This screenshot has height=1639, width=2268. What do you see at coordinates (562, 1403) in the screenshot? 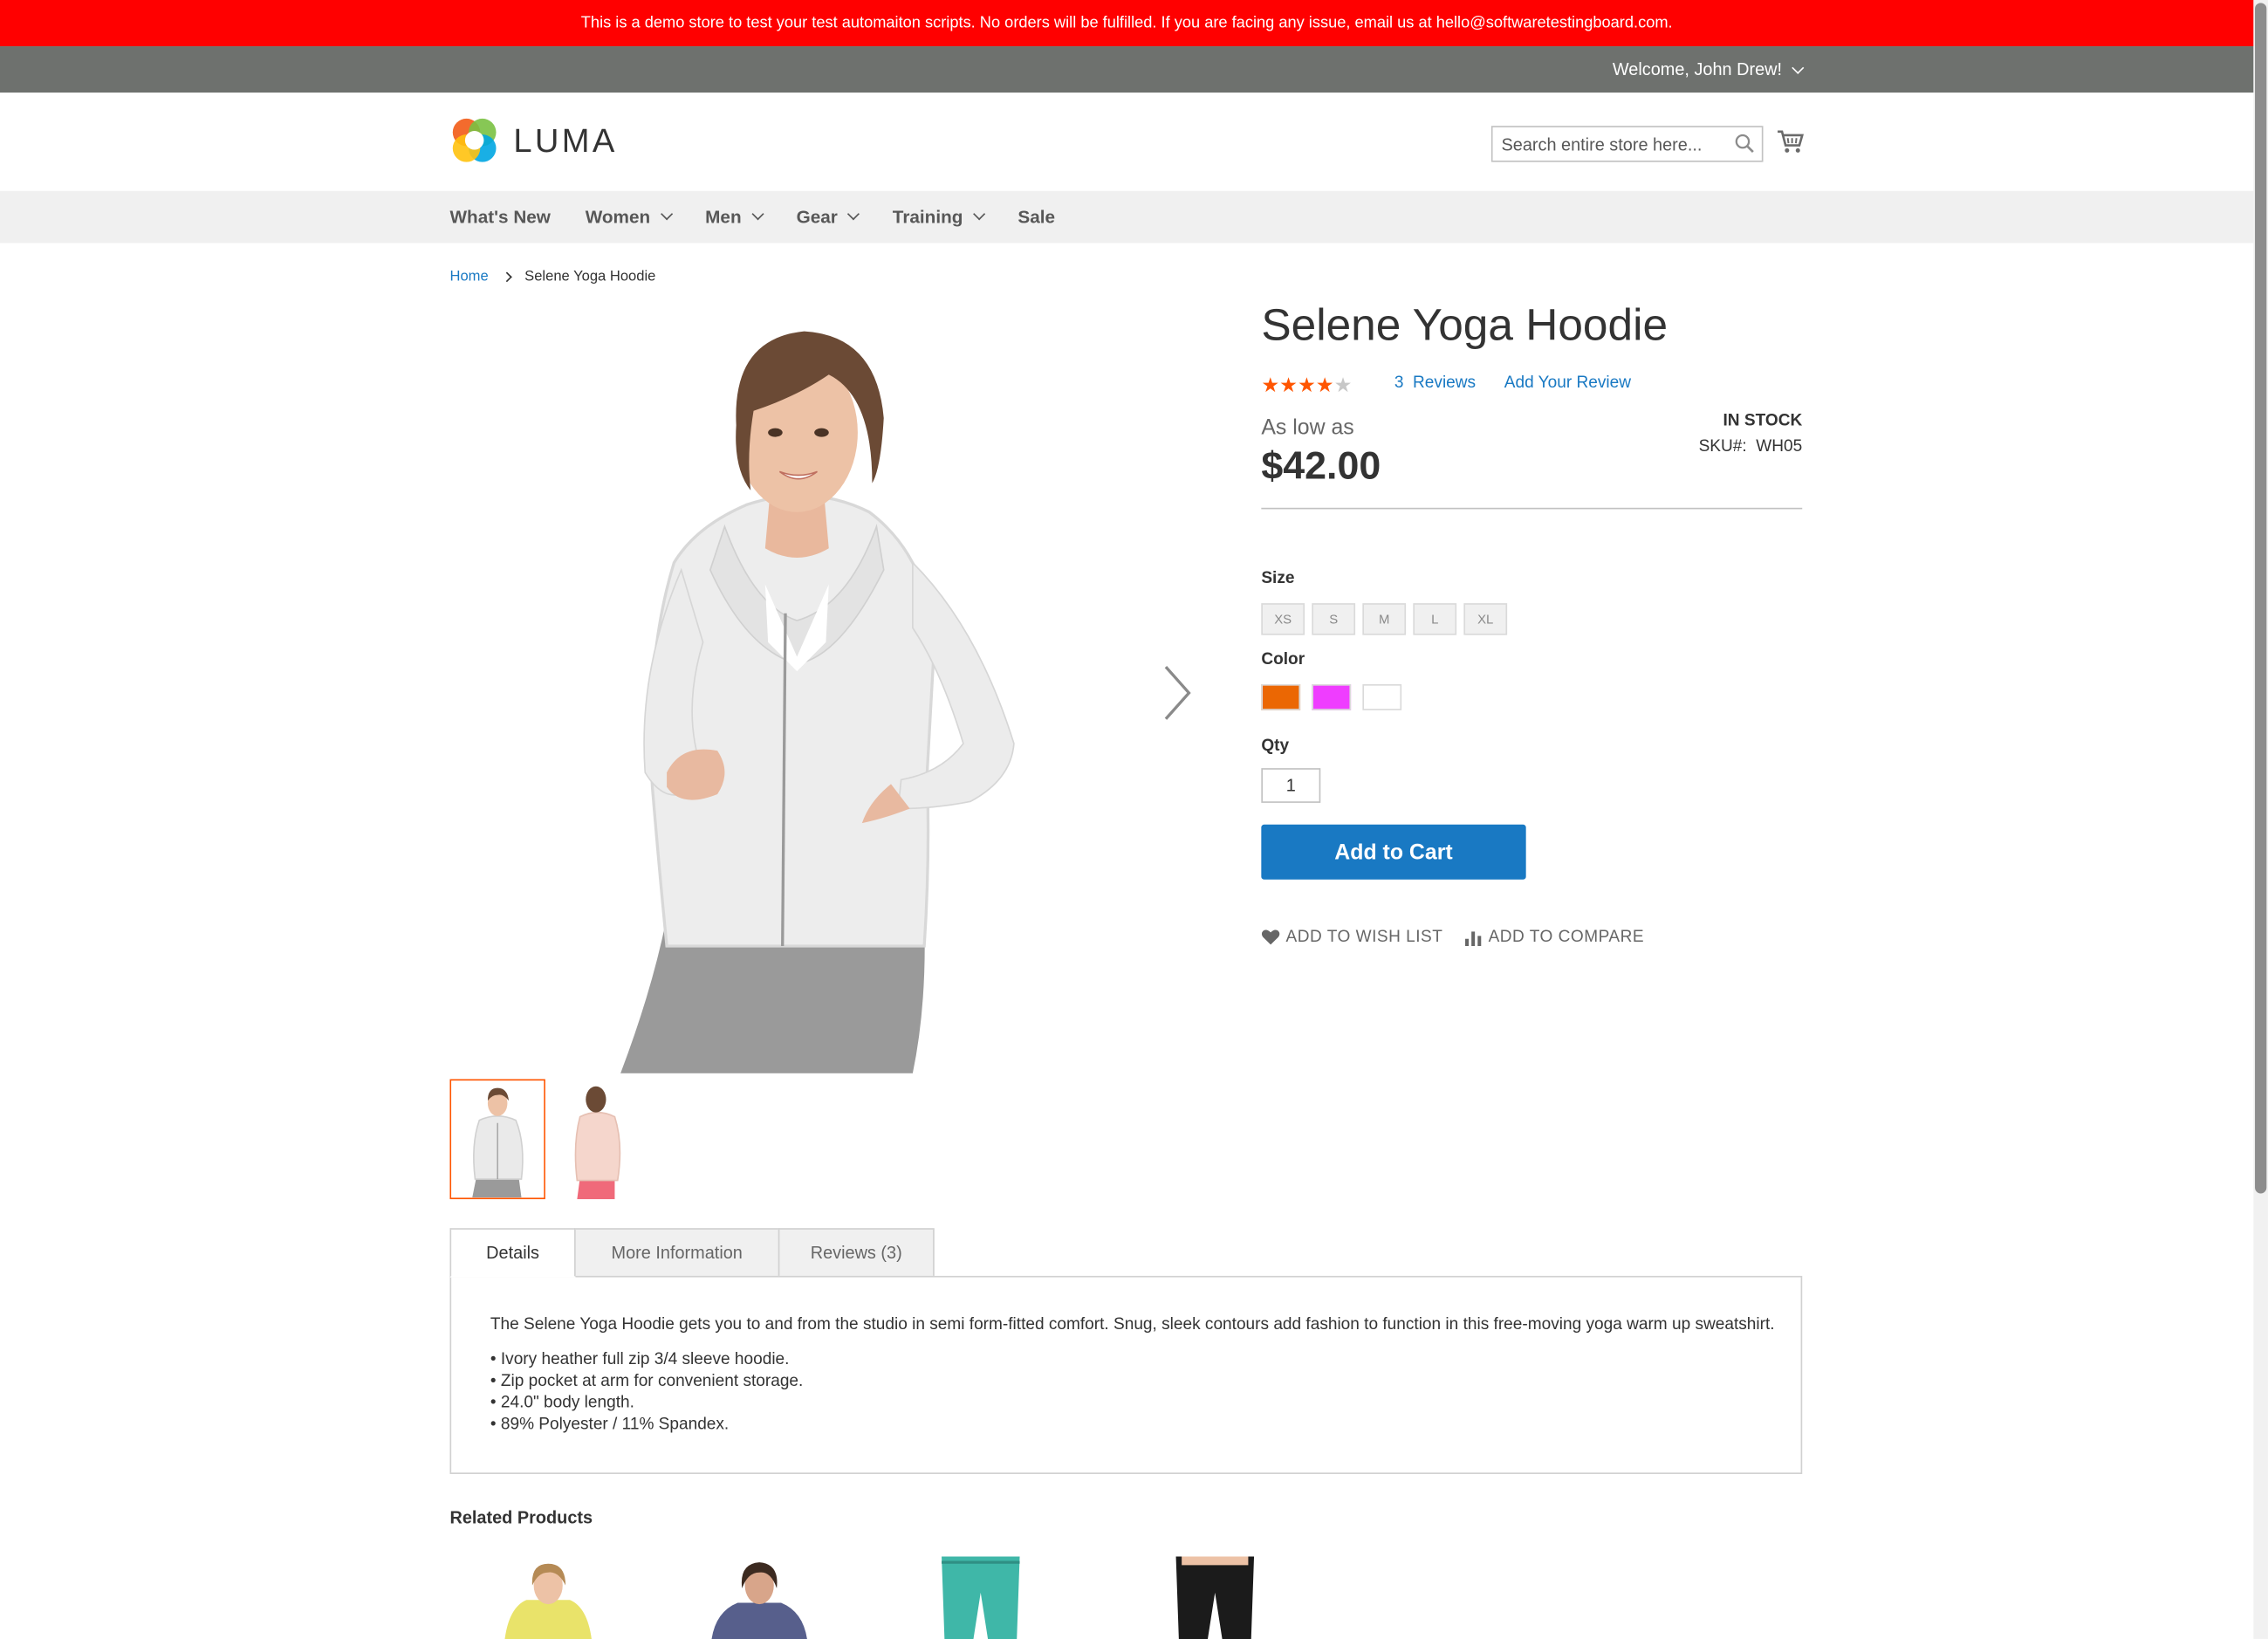
I see `feature-item: • 24.0" body length.` at bounding box center [562, 1403].